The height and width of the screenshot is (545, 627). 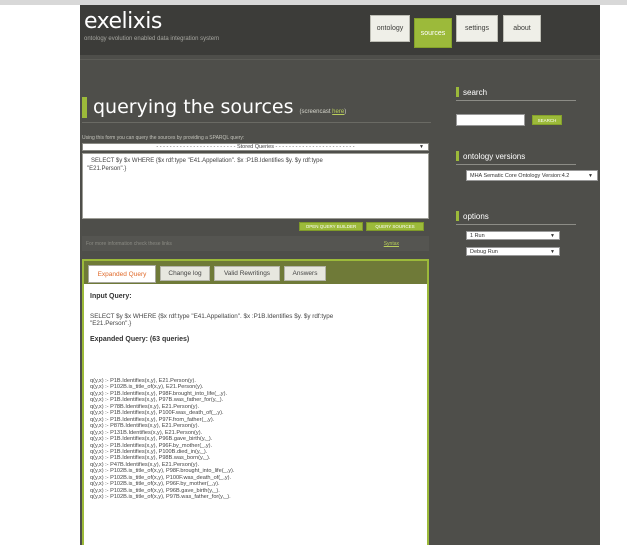 What do you see at coordinates (522, 28) in the screenshot?
I see `nav-about: about` at bounding box center [522, 28].